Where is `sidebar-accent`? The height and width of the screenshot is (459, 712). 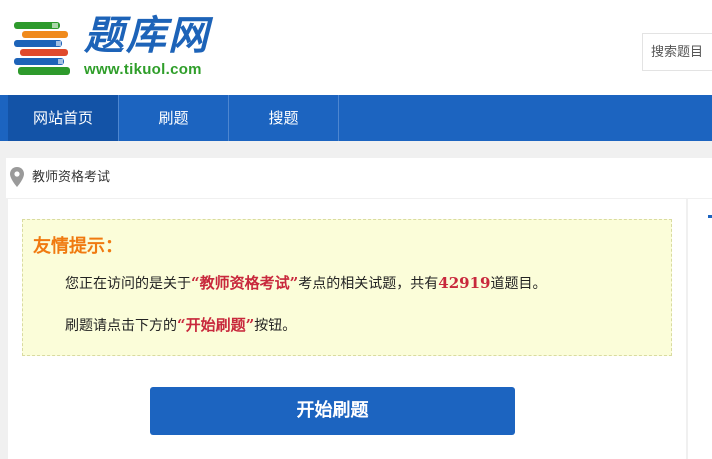
sidebar-accent is located at coordinates (710, 216).